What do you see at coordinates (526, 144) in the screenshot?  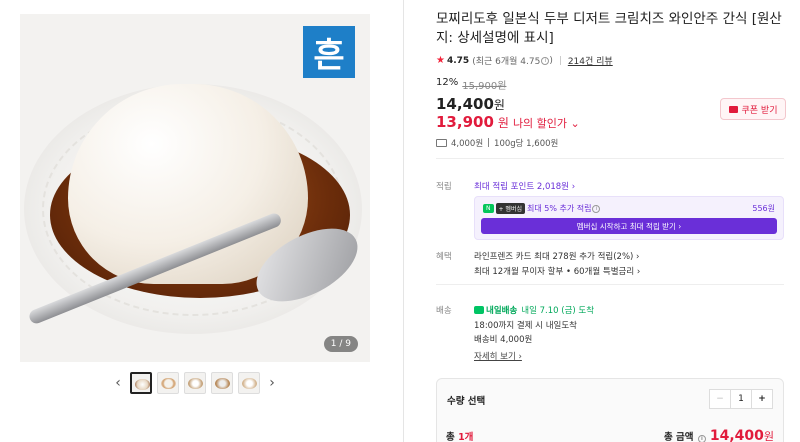 I see `unit-price: 100g당 1,600원` at bounding box center [526, 144].